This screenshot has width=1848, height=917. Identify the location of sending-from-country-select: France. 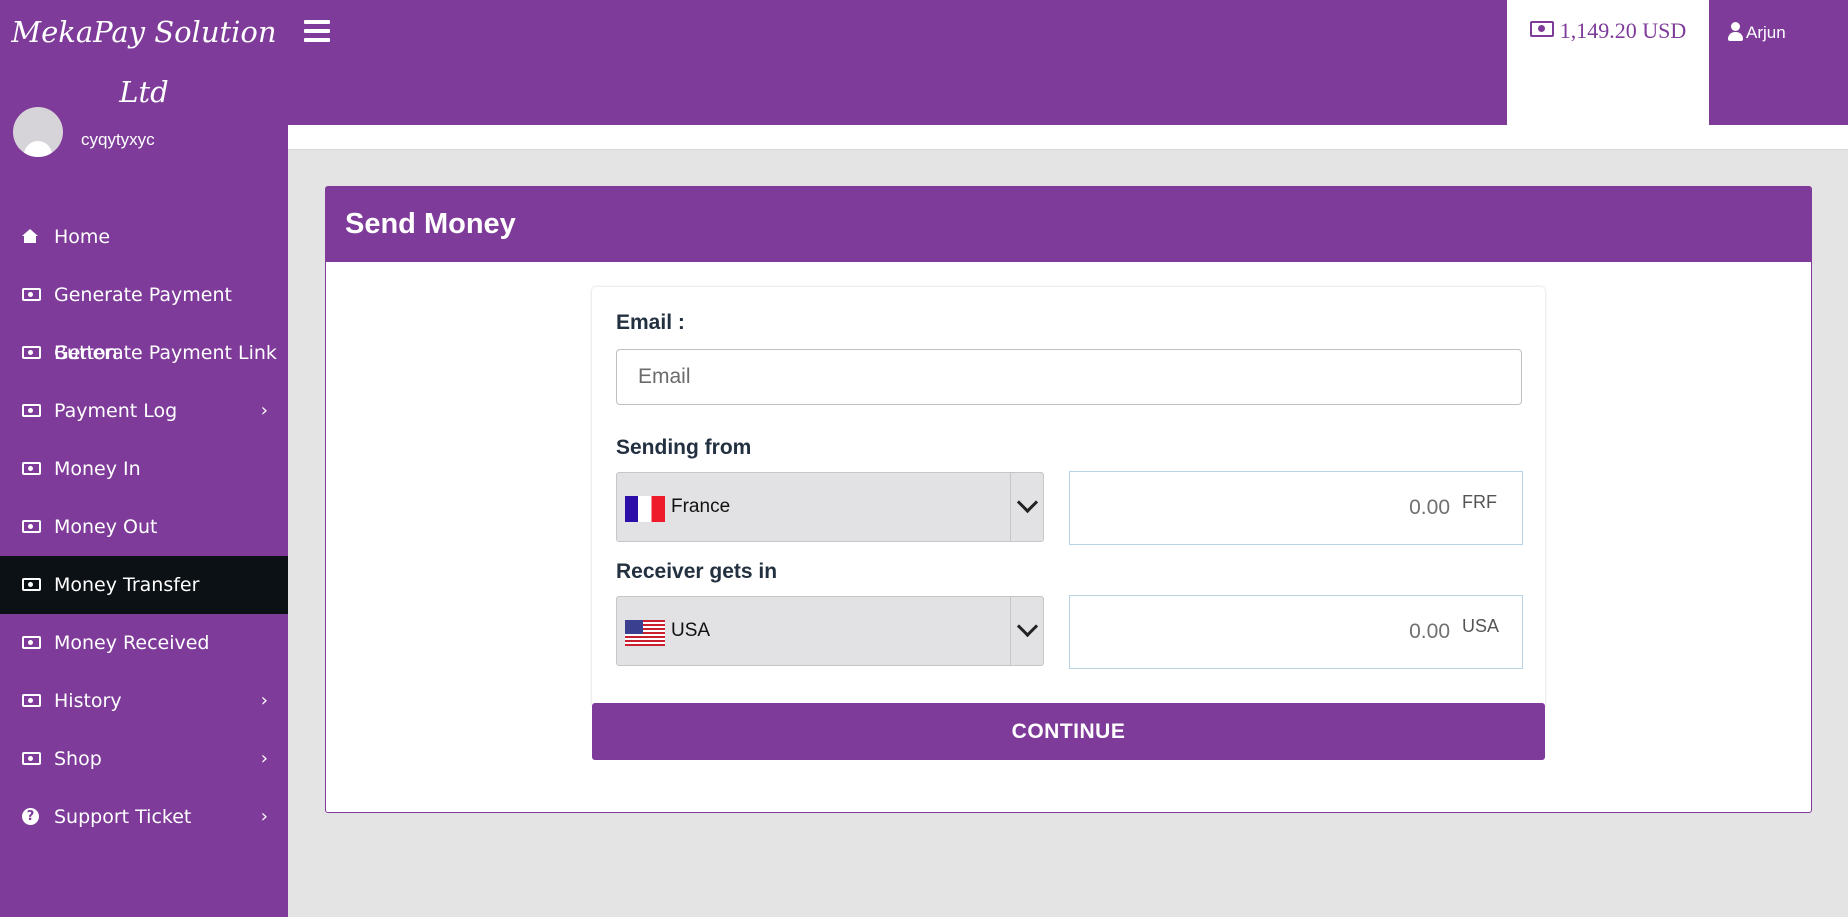
(830, 507).